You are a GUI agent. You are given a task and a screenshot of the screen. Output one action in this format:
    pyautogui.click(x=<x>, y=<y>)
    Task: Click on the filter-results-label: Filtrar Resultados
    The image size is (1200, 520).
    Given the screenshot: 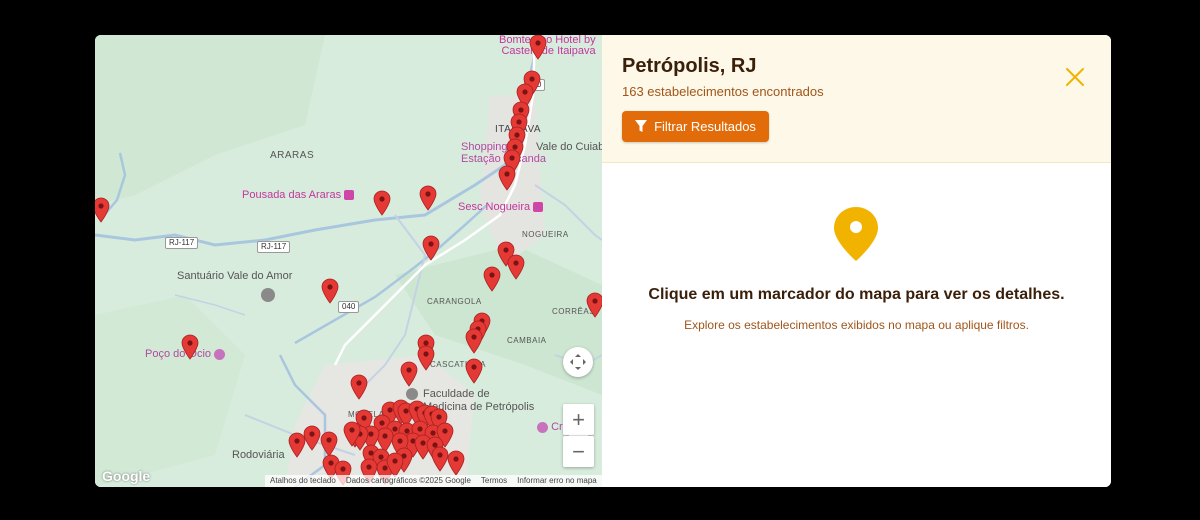 What is the action you would take?
    pyautogui.click(x=705, y=126)
    